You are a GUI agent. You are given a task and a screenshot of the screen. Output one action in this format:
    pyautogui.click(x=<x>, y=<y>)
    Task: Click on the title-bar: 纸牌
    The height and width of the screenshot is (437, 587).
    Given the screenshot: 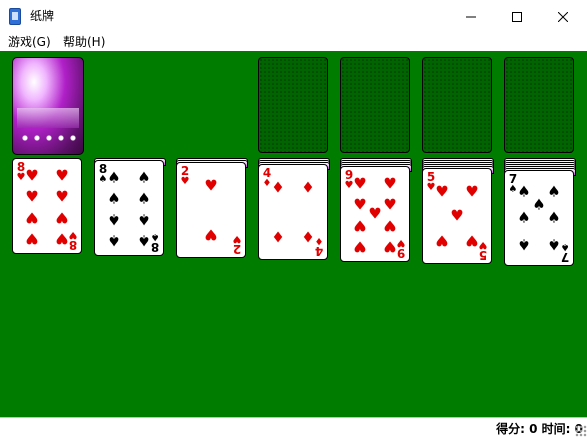 What is the action you would take?
    pyautogui.click(x=293, y=15)
    